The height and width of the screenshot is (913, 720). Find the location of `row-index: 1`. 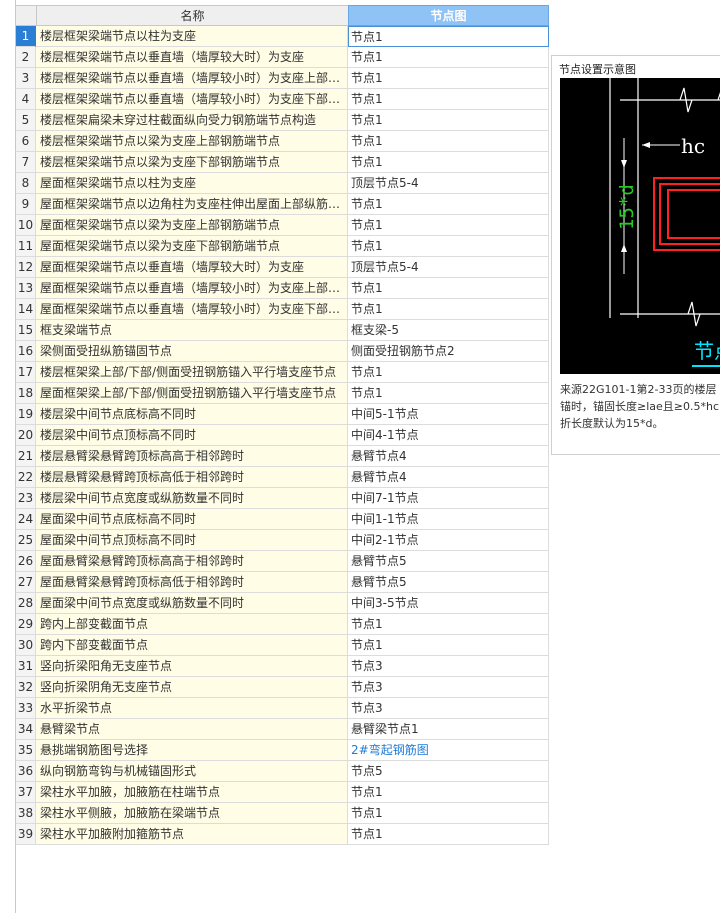

row-index: 1 is located at coordinates (25, 36).